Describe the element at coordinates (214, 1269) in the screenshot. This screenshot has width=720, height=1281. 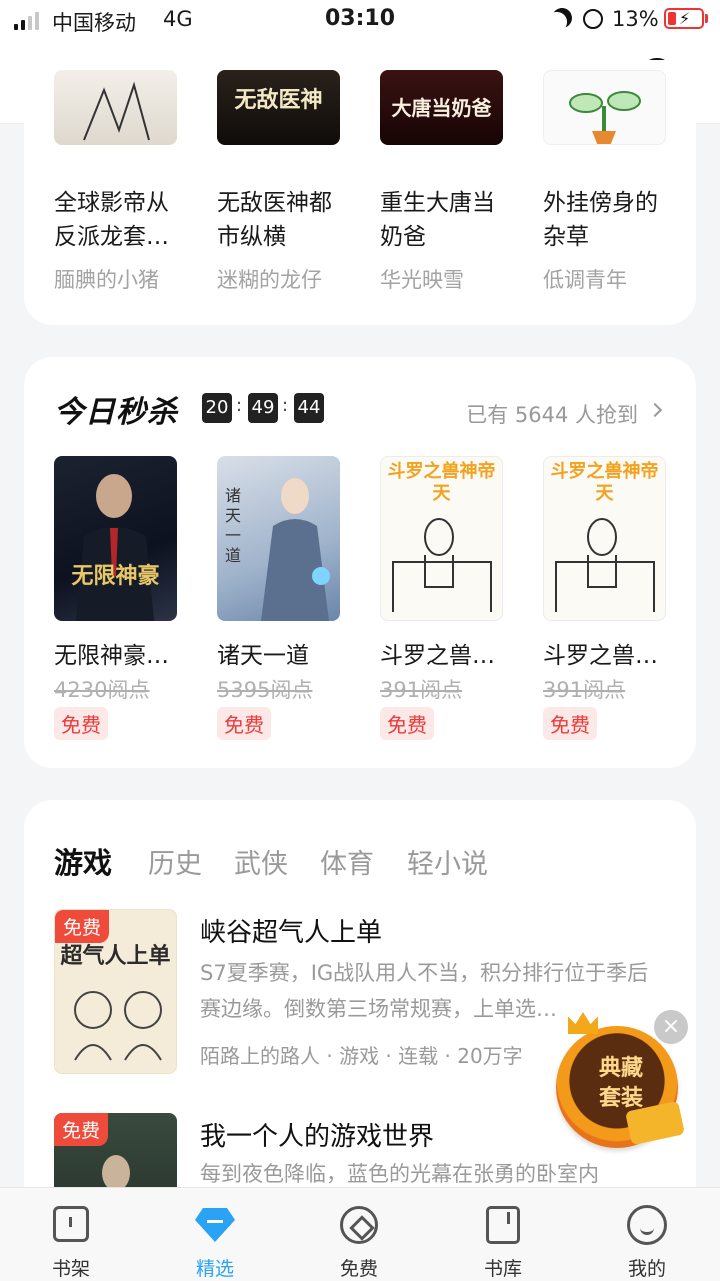
I see `tab-label: 精选` at that location.